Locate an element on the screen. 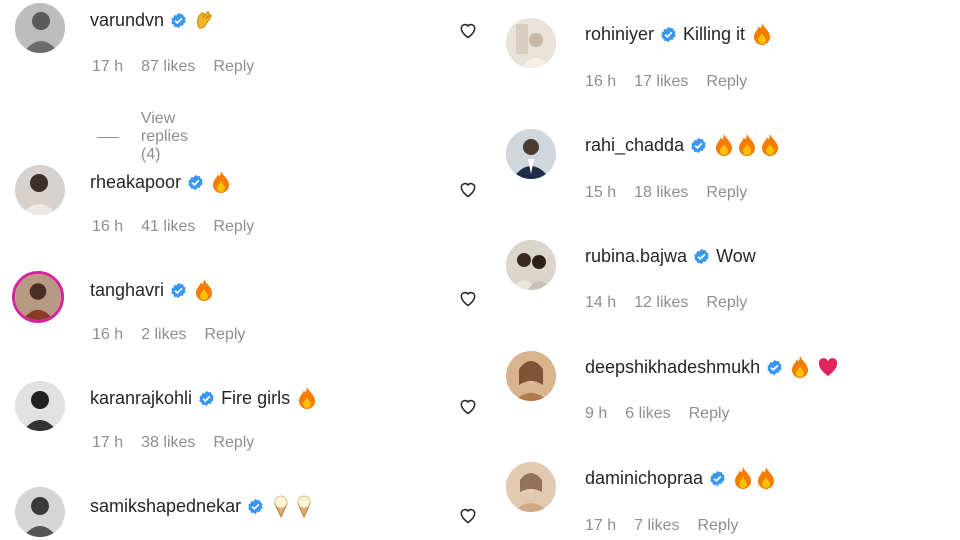  username: rheakapoor is located at coordinates (135, 182).